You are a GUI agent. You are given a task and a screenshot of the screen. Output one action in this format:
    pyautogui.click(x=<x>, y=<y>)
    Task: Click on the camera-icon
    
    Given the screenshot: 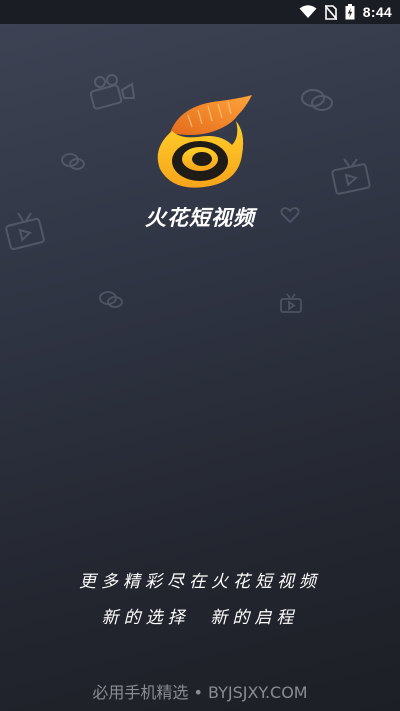 What is the action you would take?
    pyautogui.click(x=112, y=92)
    